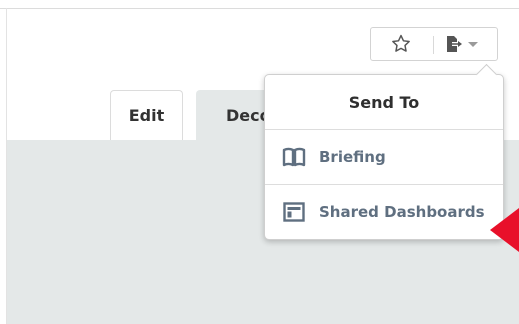 The height and width of the screenshot is (324, 519). I want to click on menu-item-briefing: Briefing, so click(384, 157).